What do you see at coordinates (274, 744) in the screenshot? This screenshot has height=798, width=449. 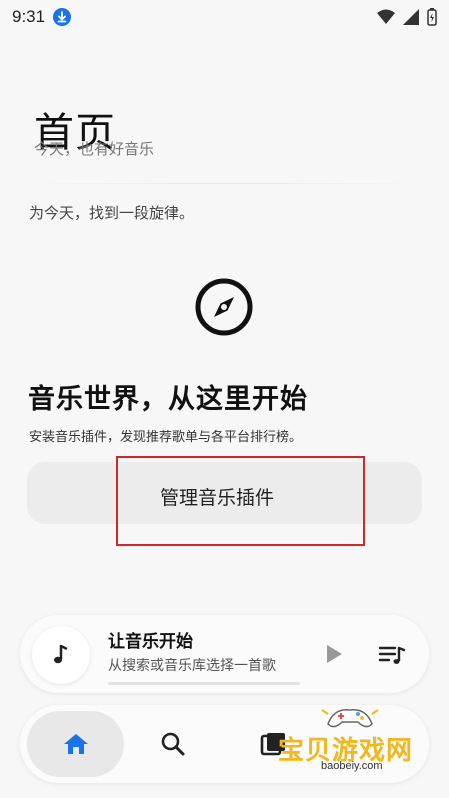 I see `library-icon` at bounding box center [274, 744].